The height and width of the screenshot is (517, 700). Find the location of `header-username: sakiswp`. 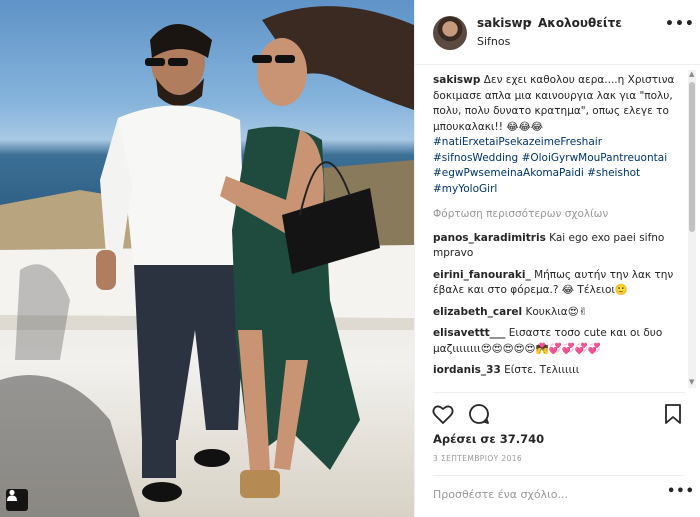

header-username: sakiswp is located at coordinates (504, 23).